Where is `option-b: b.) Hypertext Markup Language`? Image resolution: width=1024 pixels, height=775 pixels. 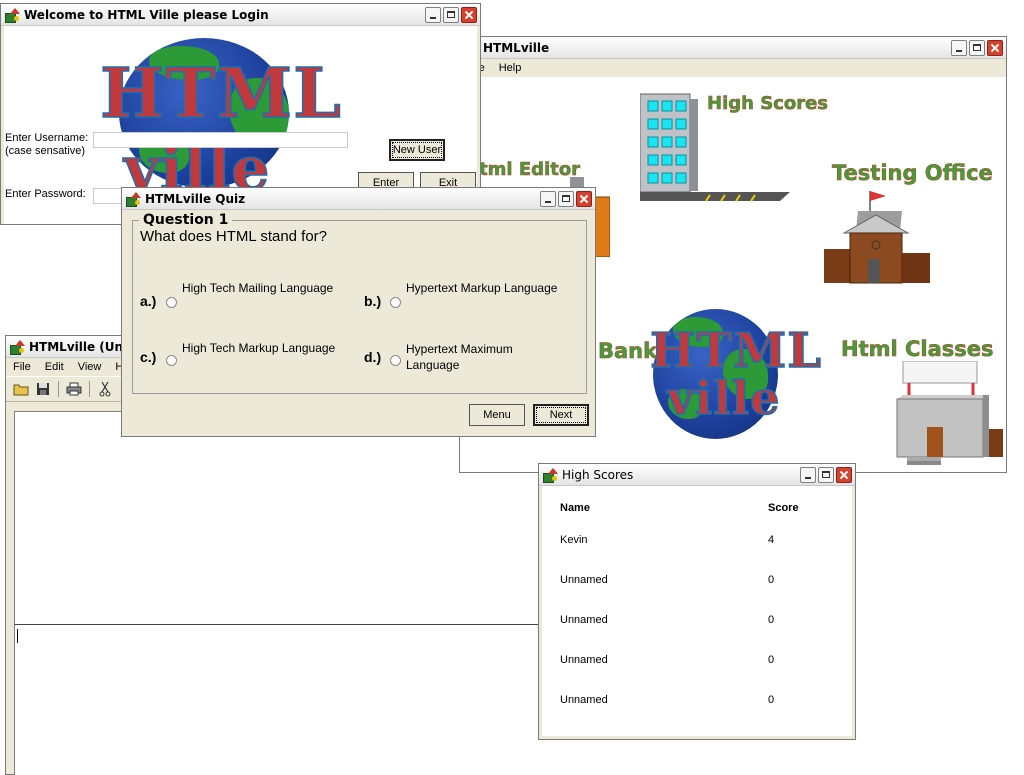 option-b: b.) Hypertext Markup Language is located at coordinates (474, 297).